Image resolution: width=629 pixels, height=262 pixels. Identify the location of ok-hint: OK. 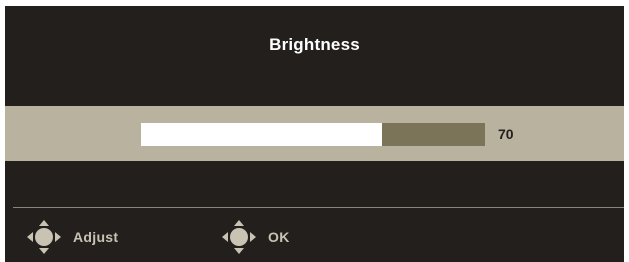
(255, 237).